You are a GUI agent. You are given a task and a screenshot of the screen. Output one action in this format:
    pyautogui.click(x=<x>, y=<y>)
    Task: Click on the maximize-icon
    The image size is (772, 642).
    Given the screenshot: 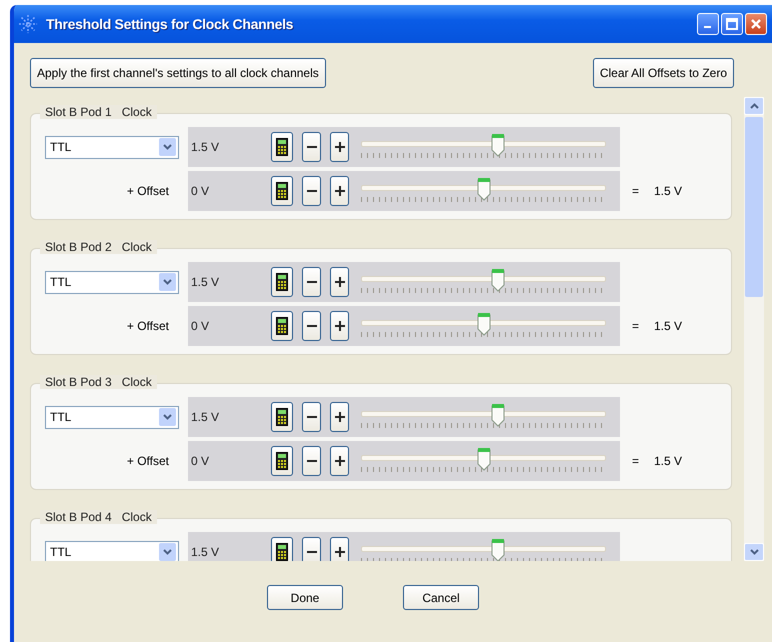 What is the action you would take?
    pyautogui.click(x=732, y=24)
    